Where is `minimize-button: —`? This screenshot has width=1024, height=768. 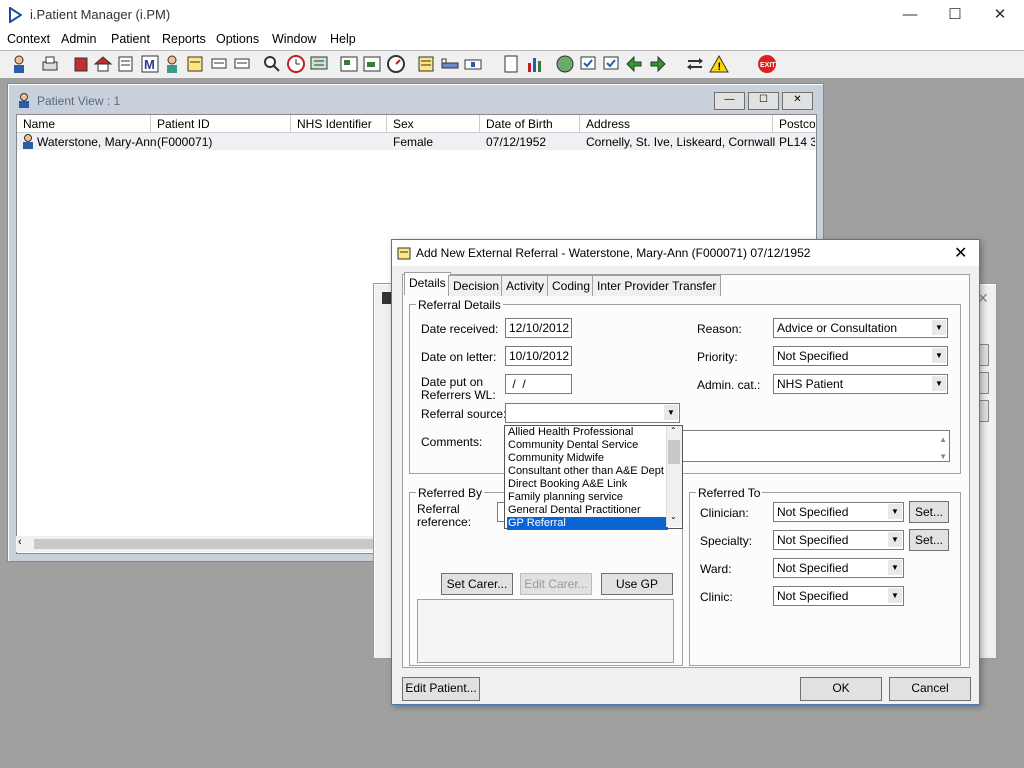
minimize-button: — is located at coordinates (910, 15).